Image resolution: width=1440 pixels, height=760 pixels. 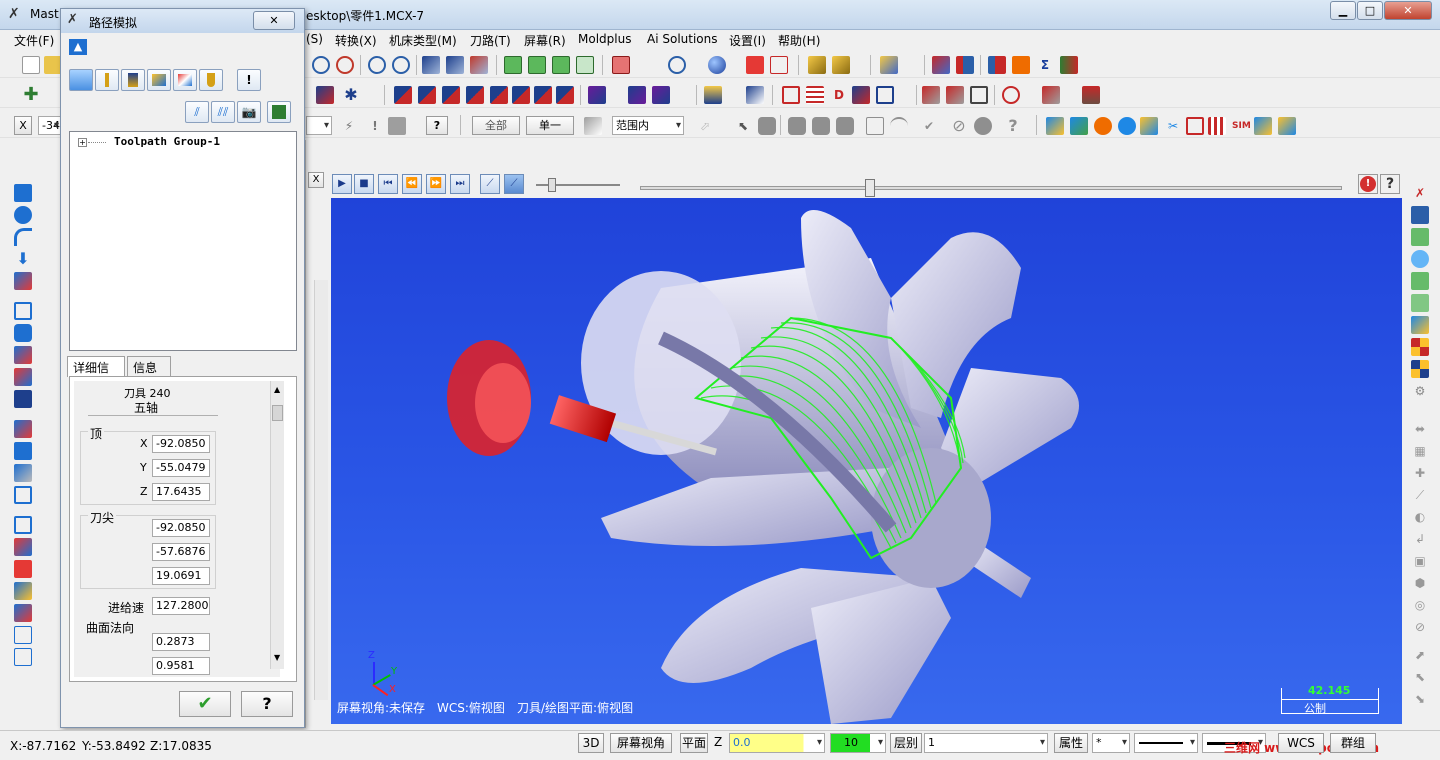 What do you see at coordinates (552, 185) in the screenshot?
I see `speed-slider-thumb` at bounding box center [552, 185].